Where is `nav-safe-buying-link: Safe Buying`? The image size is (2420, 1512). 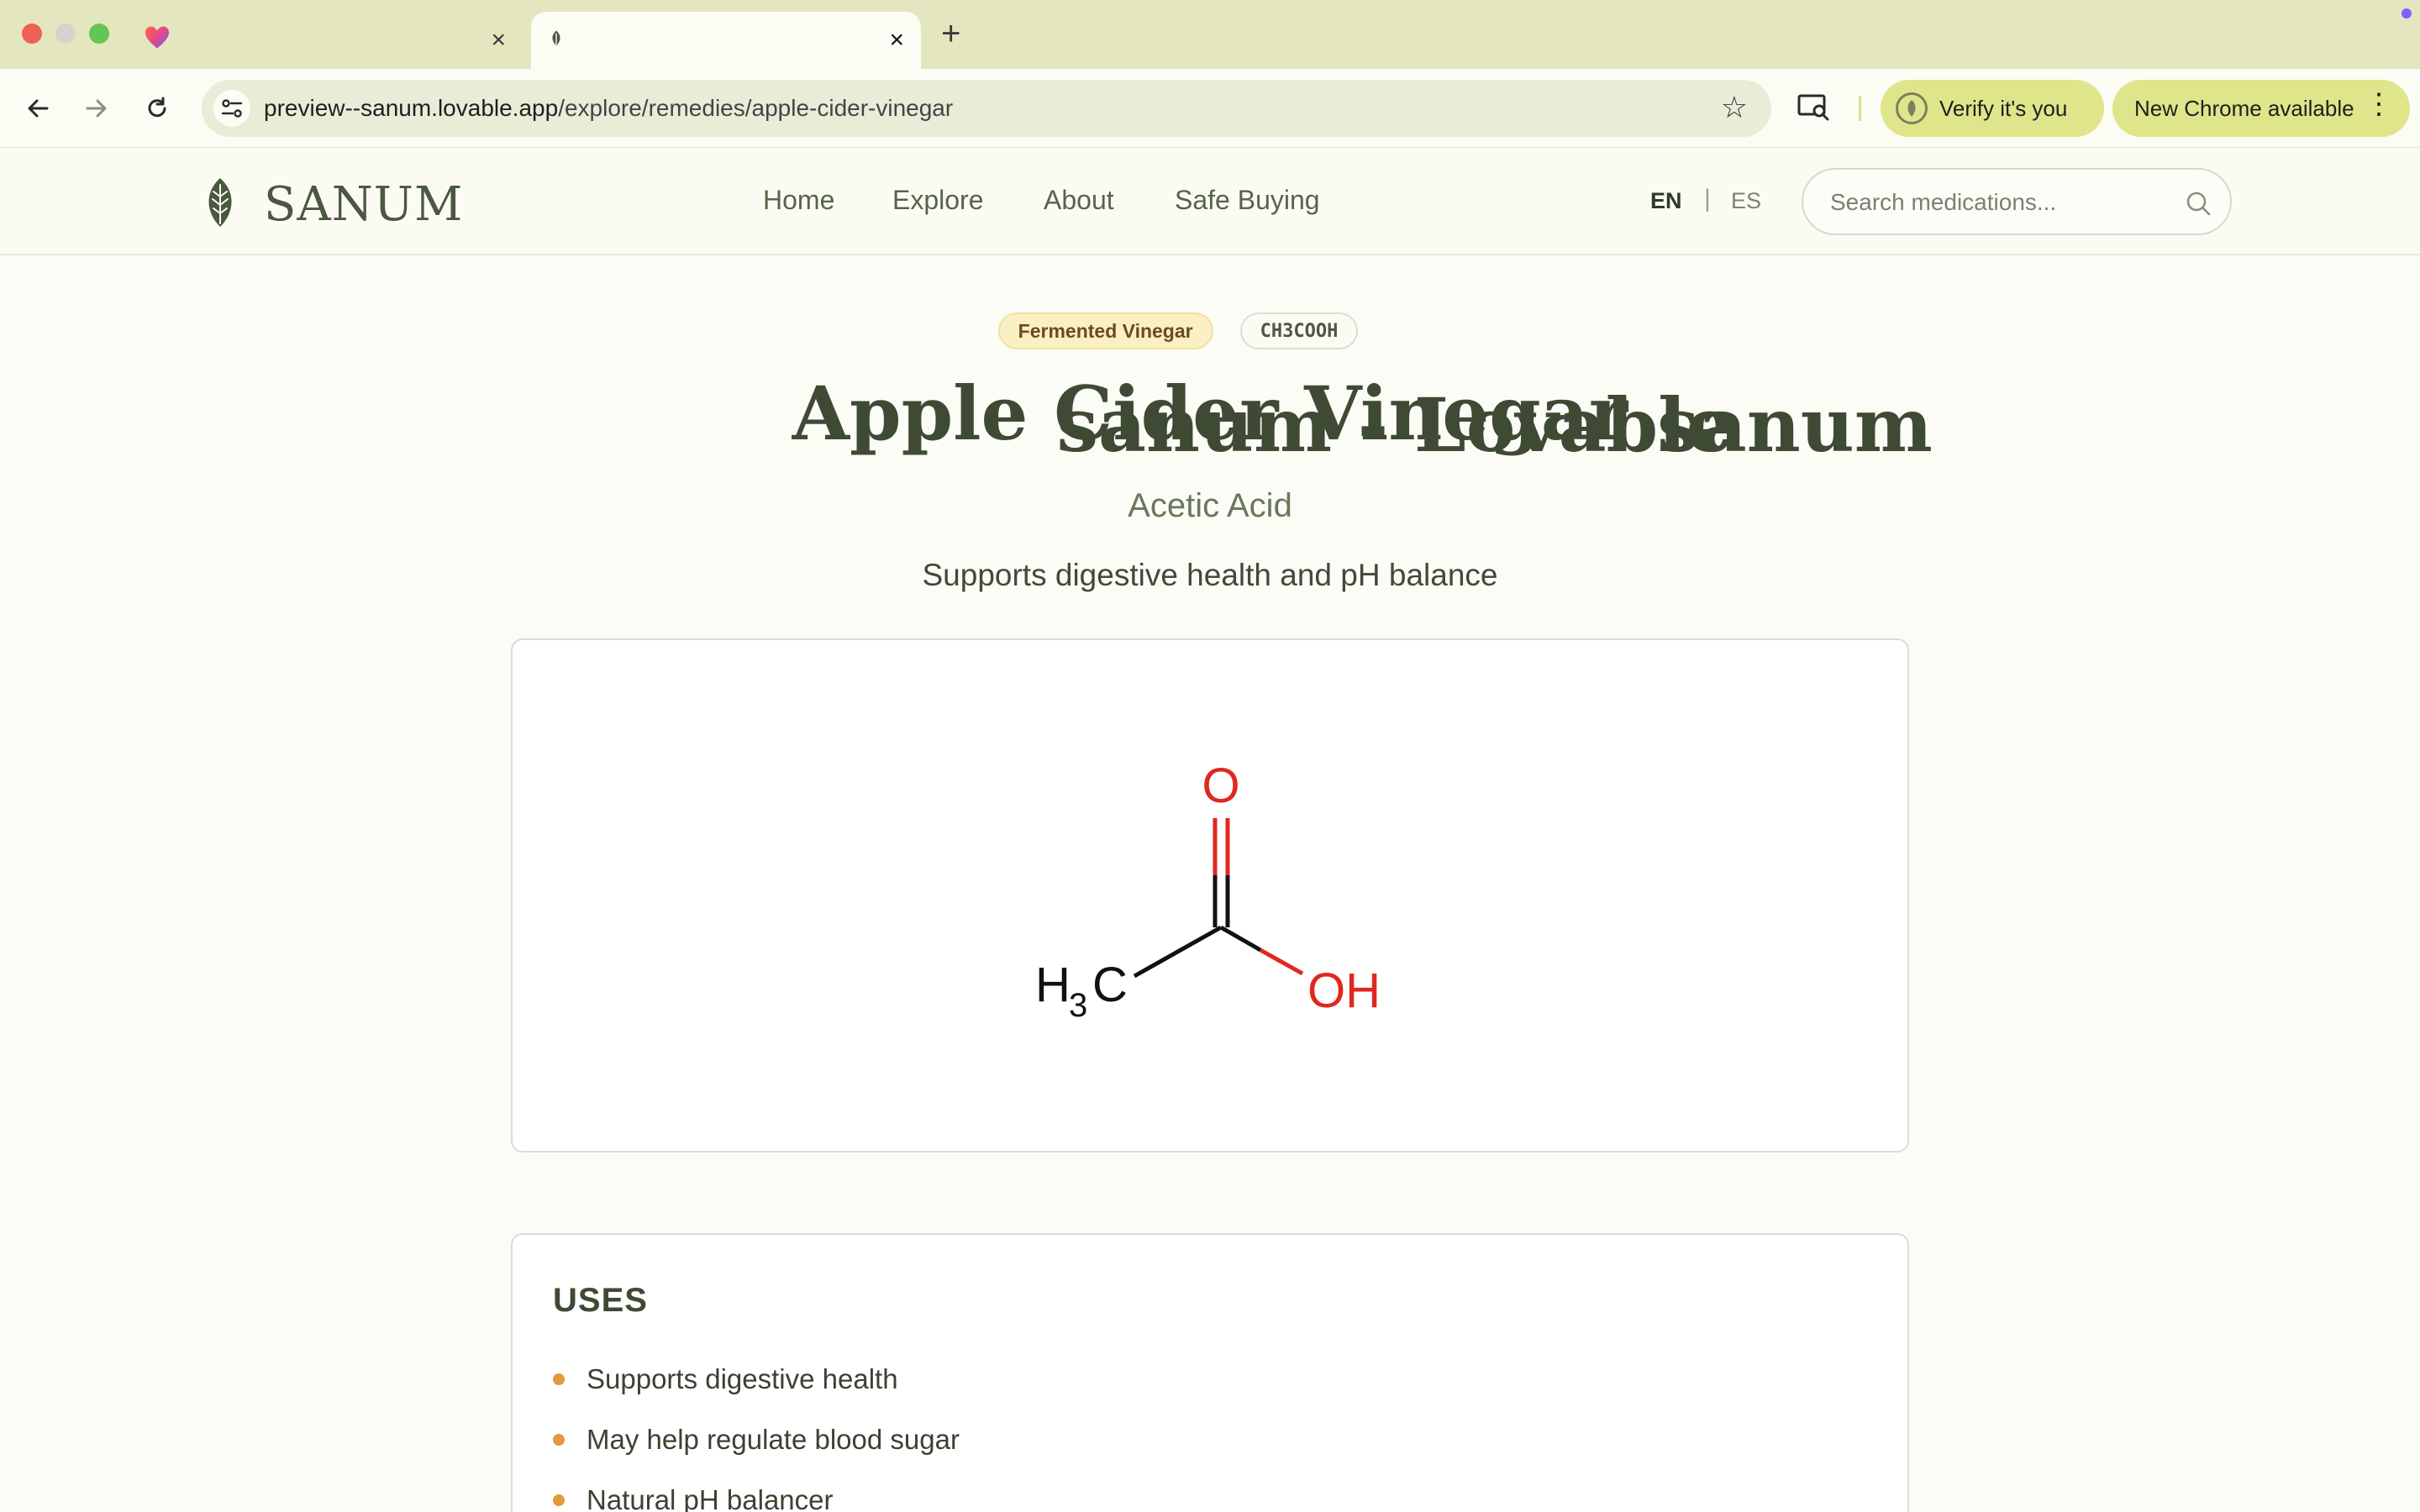 nav-safe-buying-link: Safe Buying is located at coordinates (1247, 200).